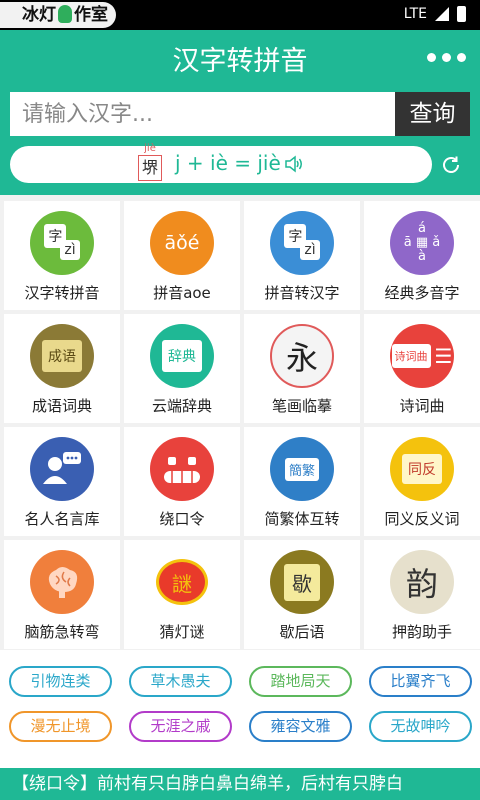  What do you see at coordinates (302, 293) in the screenshot?
I see `grid-item-label: 拼音转汉字` at bounding box center [302, 293].